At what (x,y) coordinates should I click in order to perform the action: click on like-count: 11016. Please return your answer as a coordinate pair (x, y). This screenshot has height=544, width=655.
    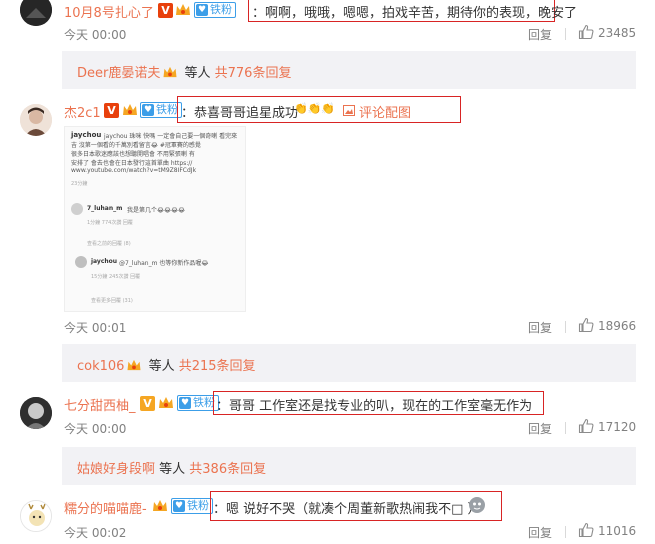
    Looking at the image, I should click on (617, 531).